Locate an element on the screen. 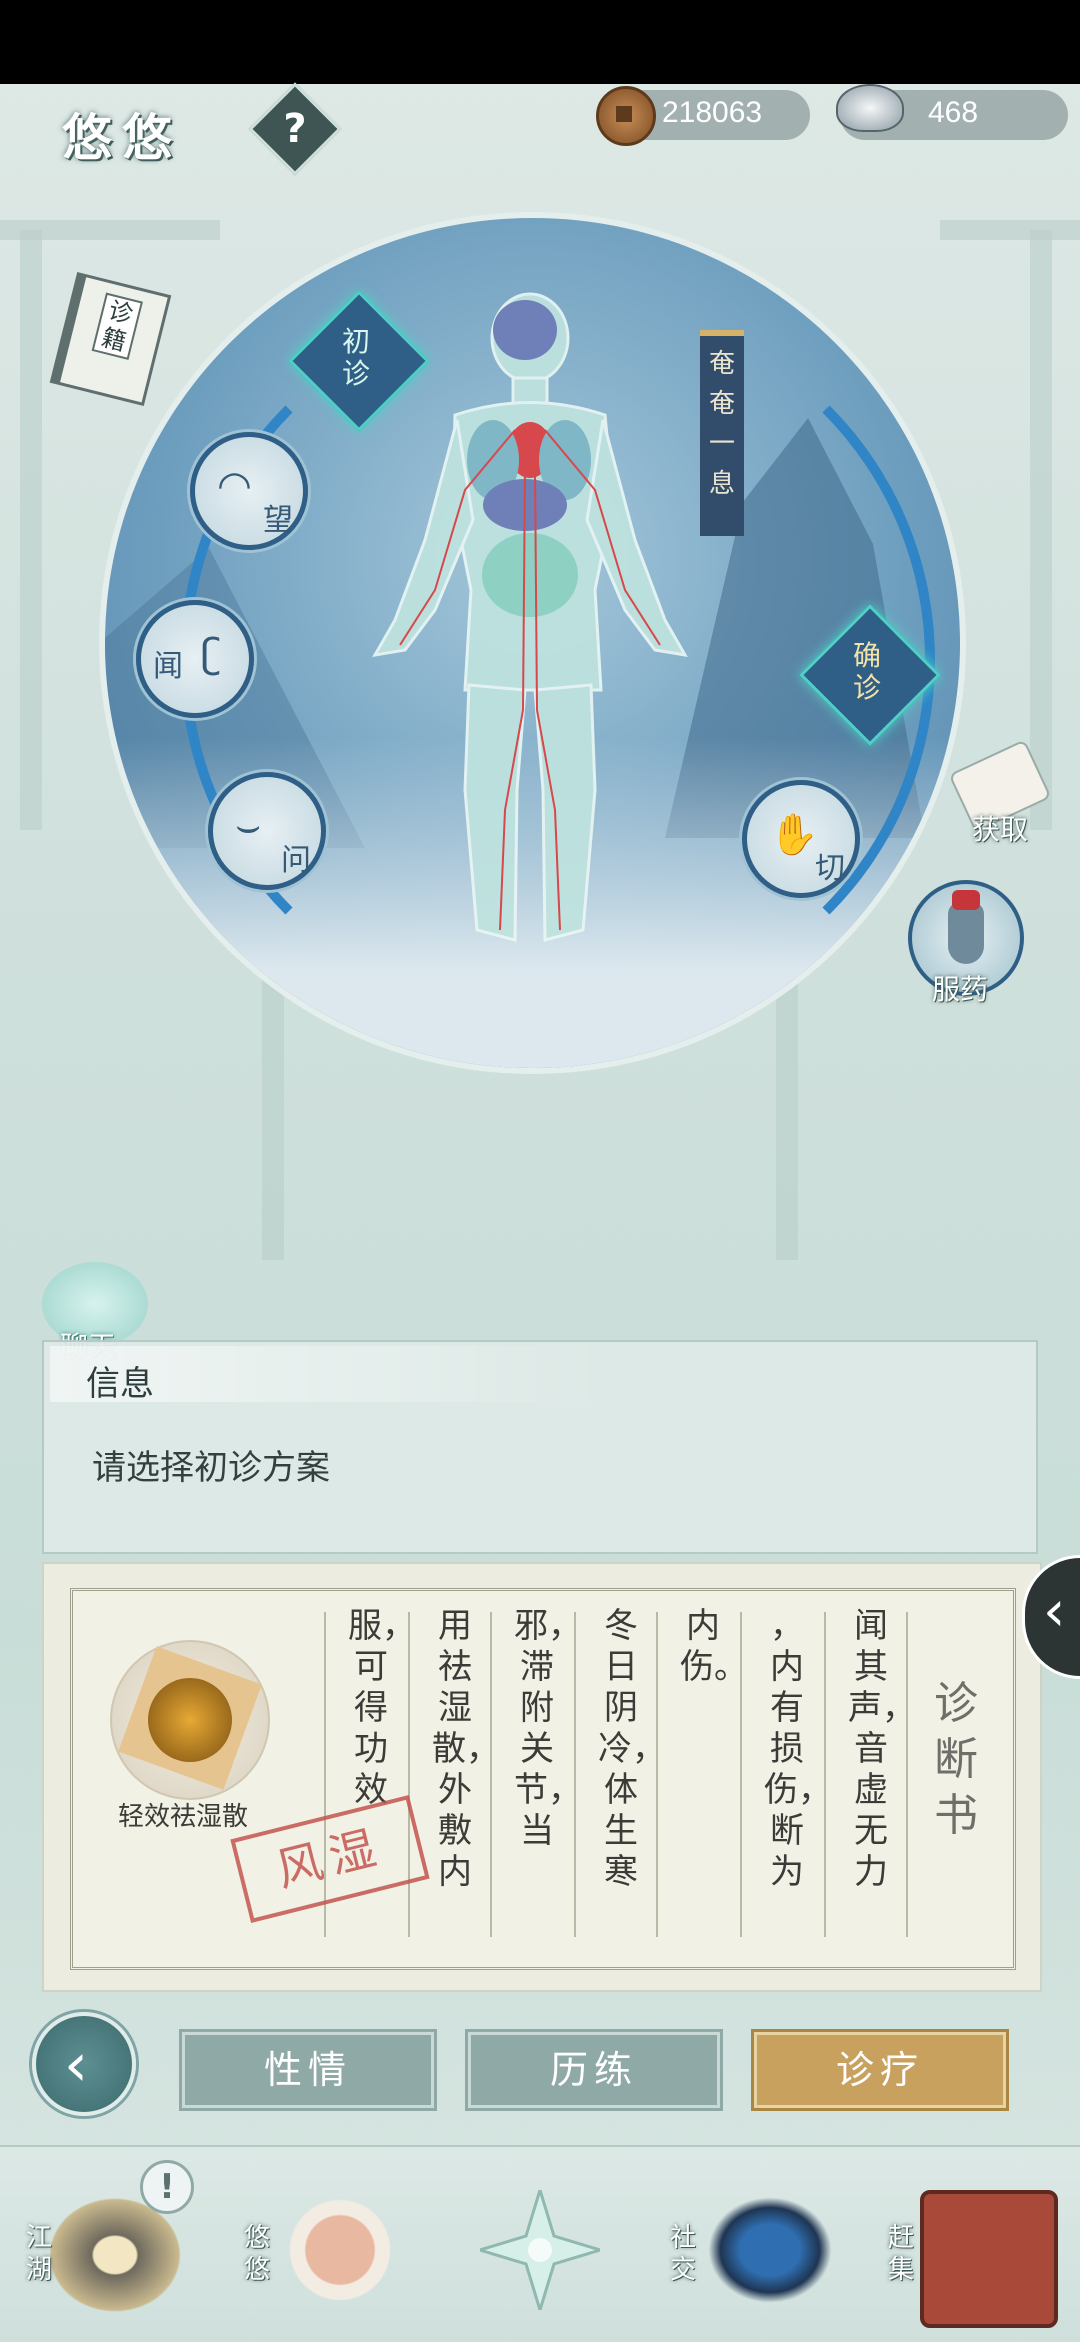 The height and width of the screenshot is (2342, 1080). tab-experience: 历练 is located at coordinates (594, 2070).